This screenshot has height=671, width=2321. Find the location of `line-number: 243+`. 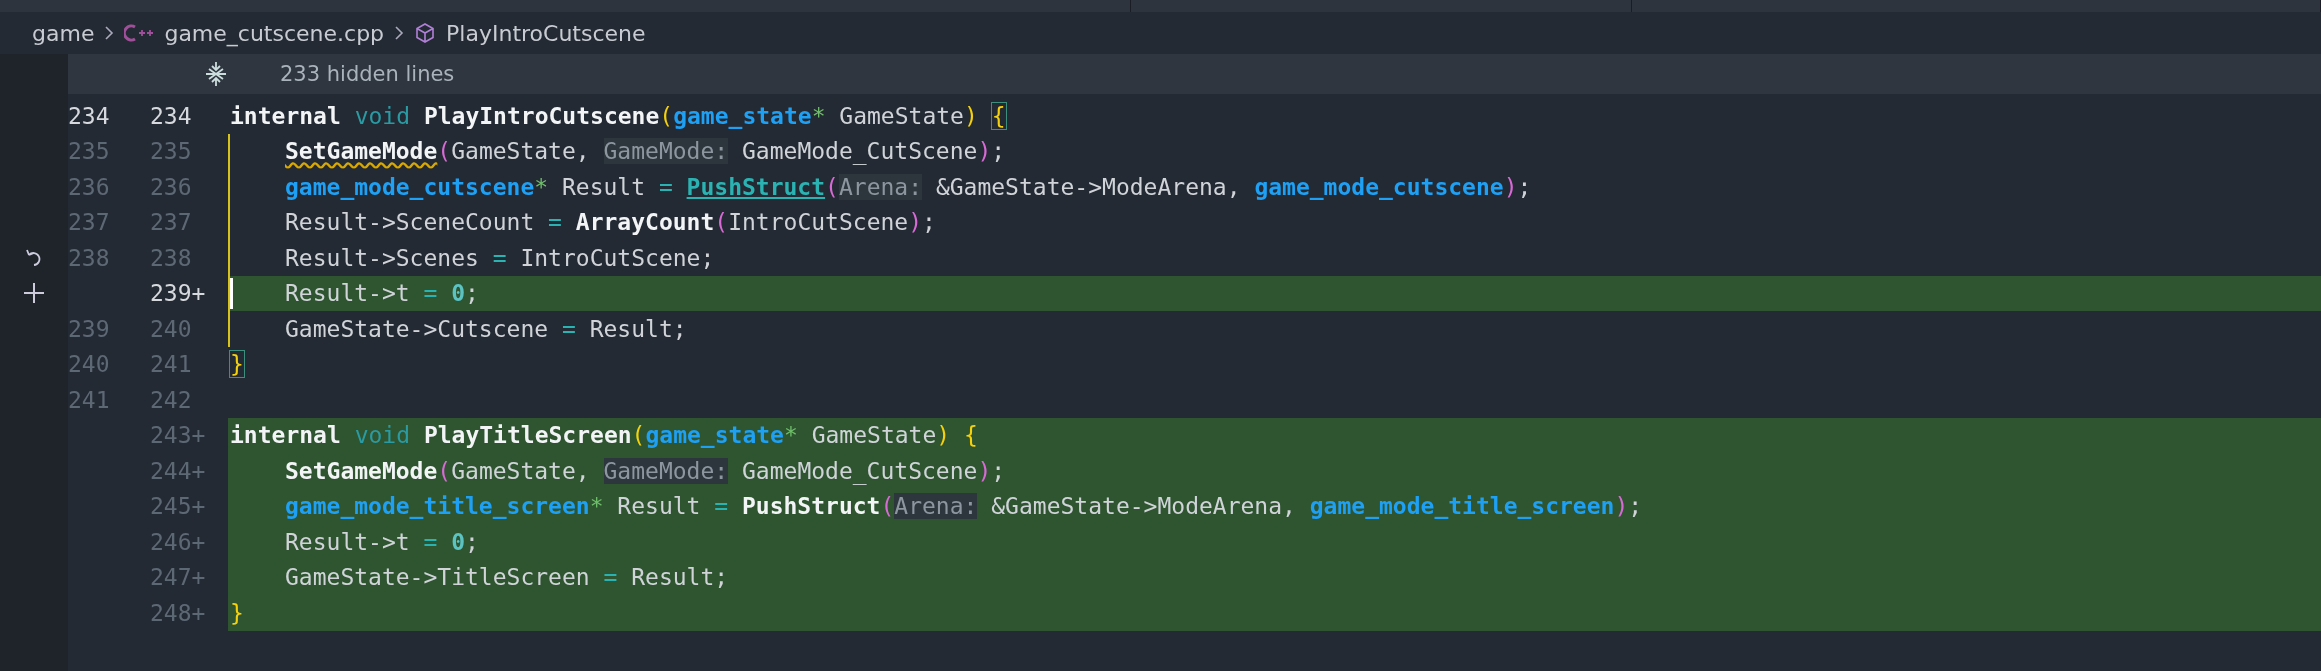

line-number: 243+ is located at coordinates (178, 435).